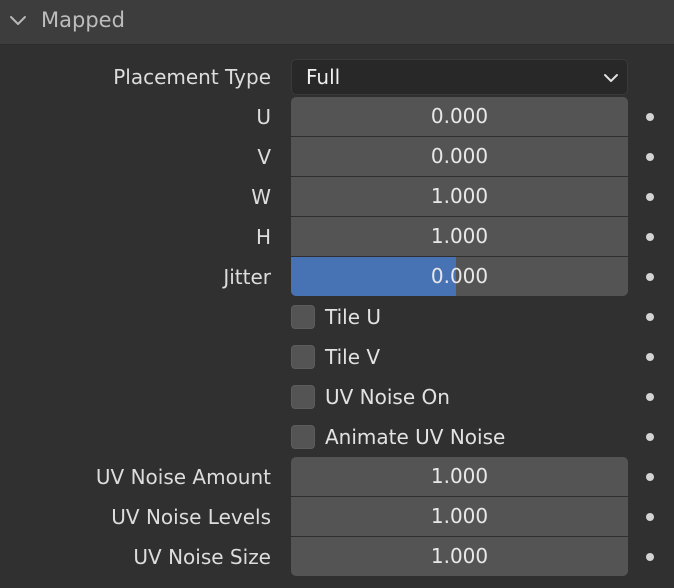  I want to click on jitter-value: 0.000, so click(459, 276).